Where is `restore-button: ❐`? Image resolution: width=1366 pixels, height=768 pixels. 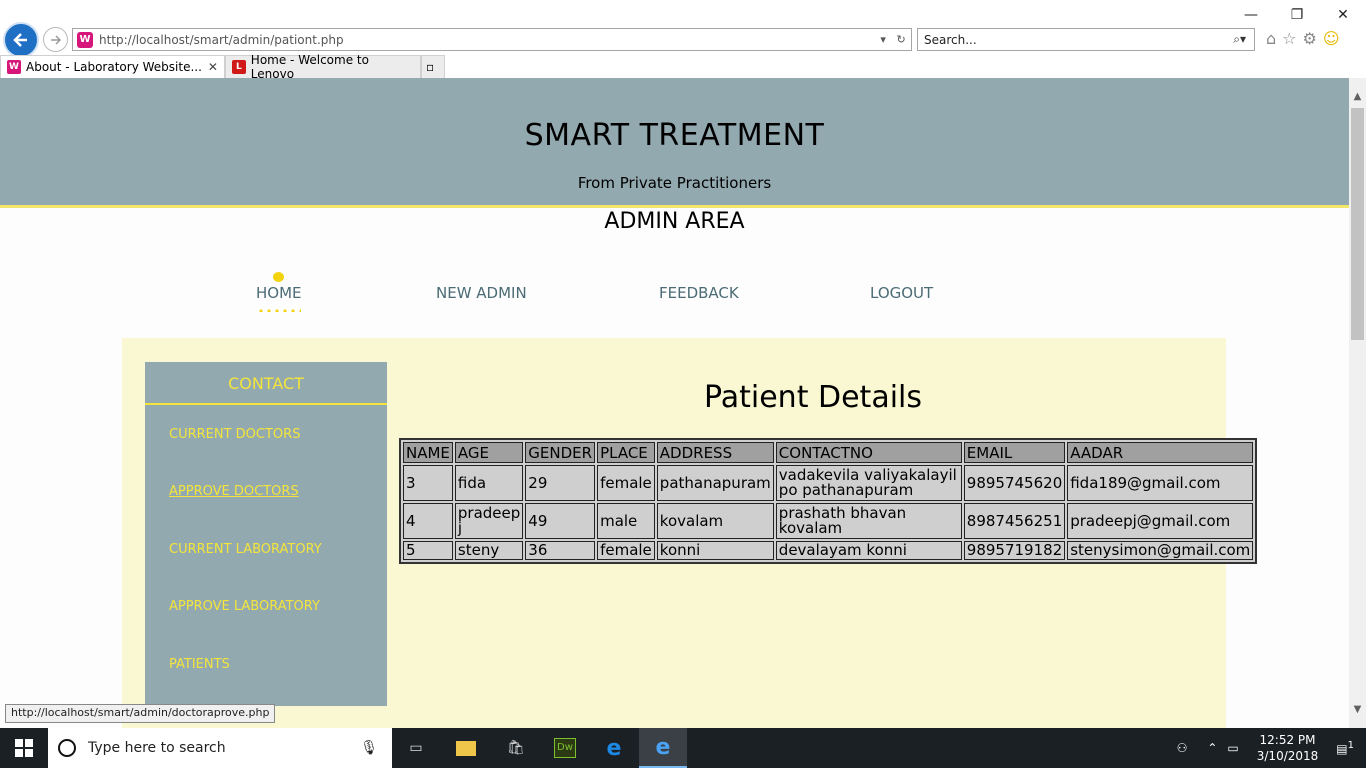
restore-button: ❐ is located at coordinates (1297, 15).